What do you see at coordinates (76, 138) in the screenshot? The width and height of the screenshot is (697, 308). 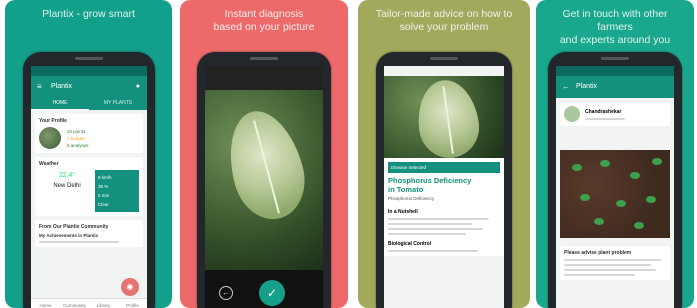 I see `stat-badges: 2 badges` at bounding box center [76, 138].